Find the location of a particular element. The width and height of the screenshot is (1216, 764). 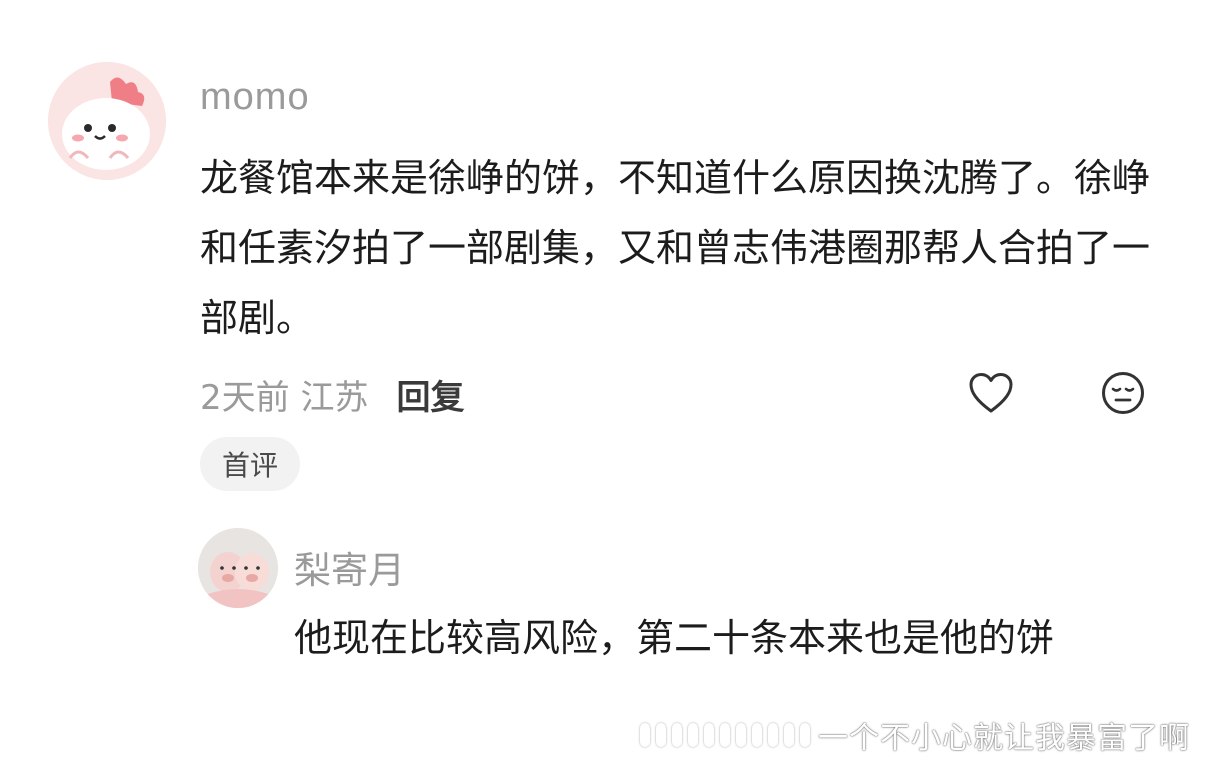

reply-button: 回复 is located at coordinates (430, 394).